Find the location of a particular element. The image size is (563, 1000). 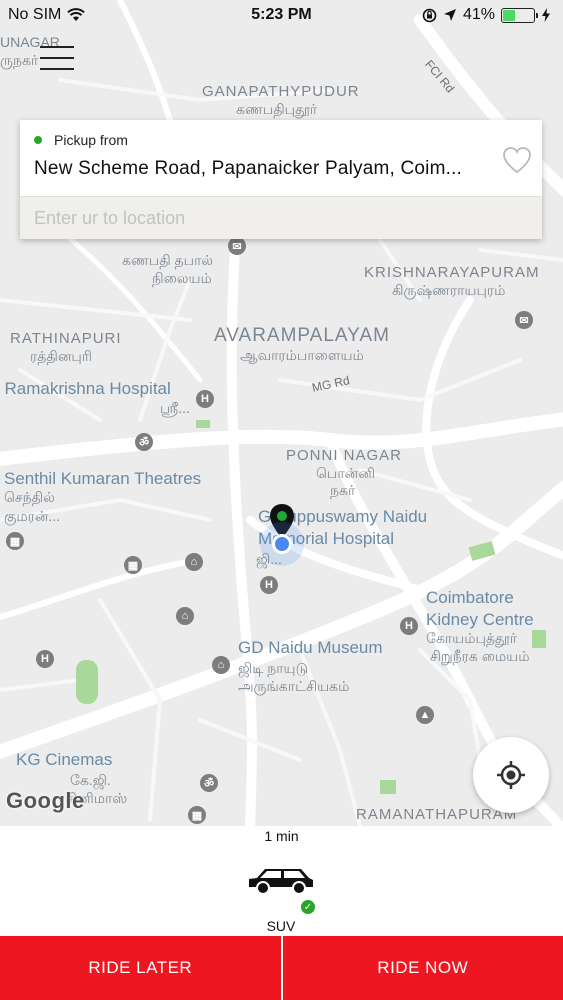

map-label: PONNI NAGAR is located at coordinates (344, 455).